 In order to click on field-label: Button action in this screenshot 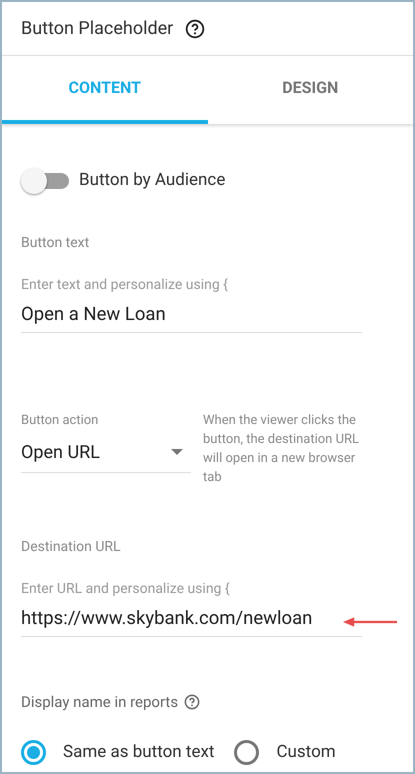, I will do `click(60, 421)`.